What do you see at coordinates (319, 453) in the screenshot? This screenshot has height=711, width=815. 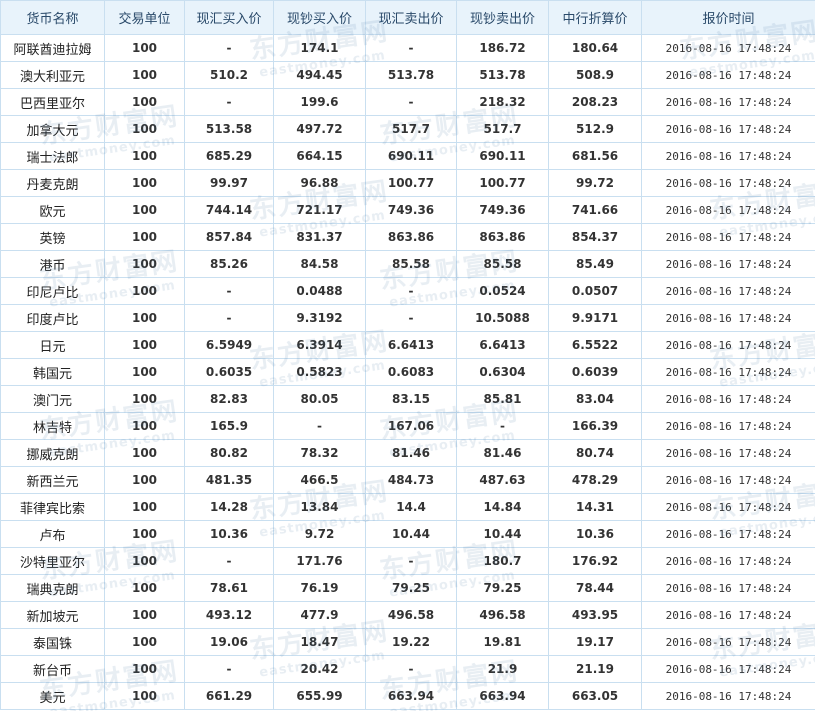 I see `cash-buy-price-cell: 78.32` at bounding box center [319, 453].